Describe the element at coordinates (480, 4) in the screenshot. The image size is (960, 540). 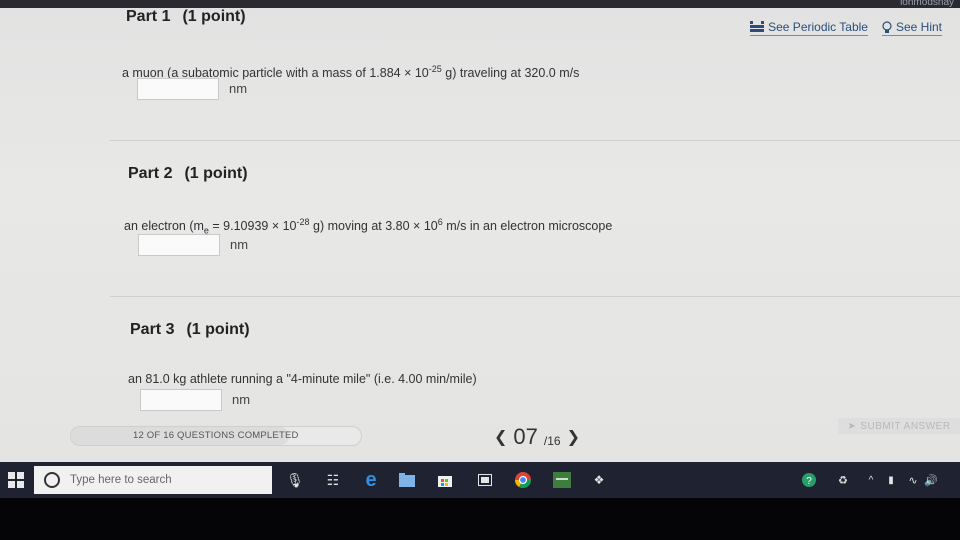
I see `top-bar: ionmodsnay` at that location.